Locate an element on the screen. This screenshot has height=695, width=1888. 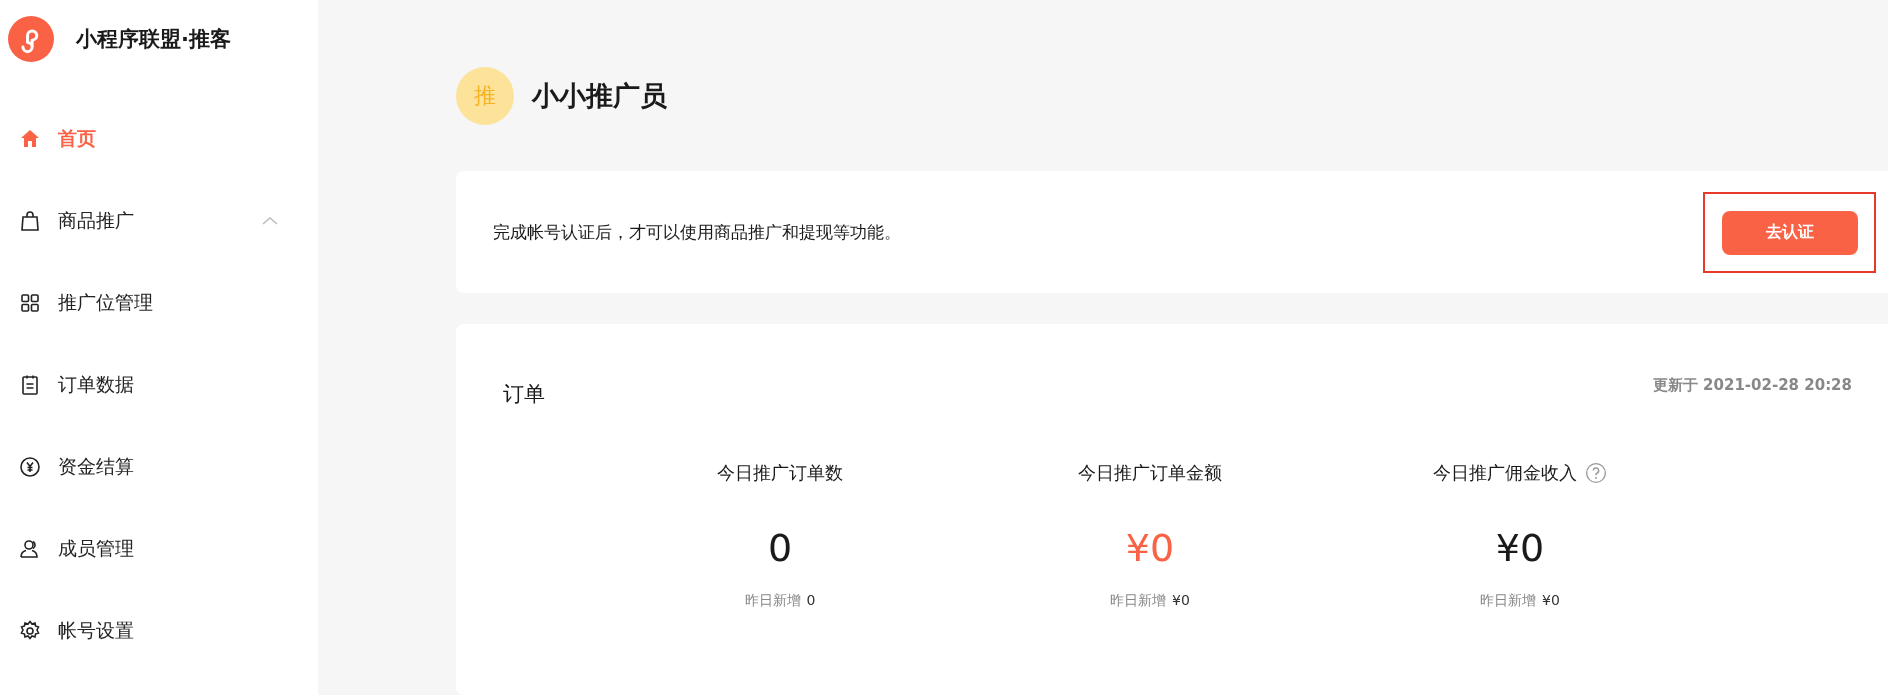
grid-icon is located at coordinates (30, 303).